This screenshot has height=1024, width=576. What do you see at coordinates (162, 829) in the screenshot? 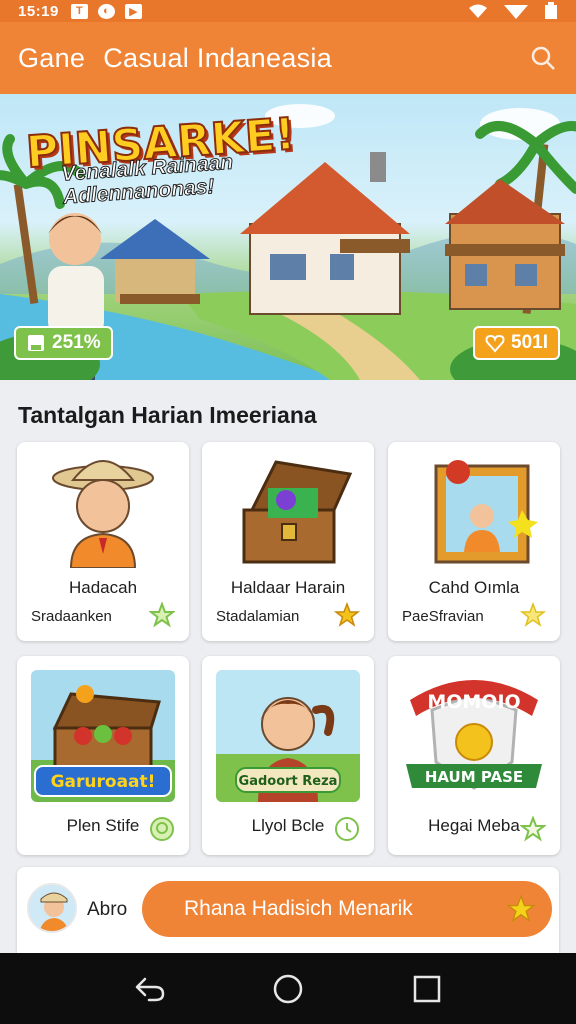
I see `chat-icon` at bounding box center [162, 829].